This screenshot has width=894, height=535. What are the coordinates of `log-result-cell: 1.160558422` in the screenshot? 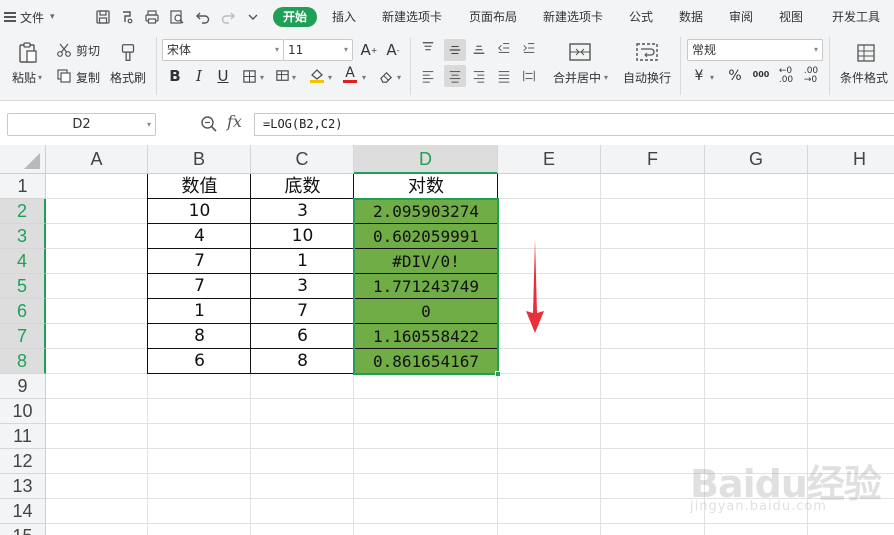 It's located at (426, 336).